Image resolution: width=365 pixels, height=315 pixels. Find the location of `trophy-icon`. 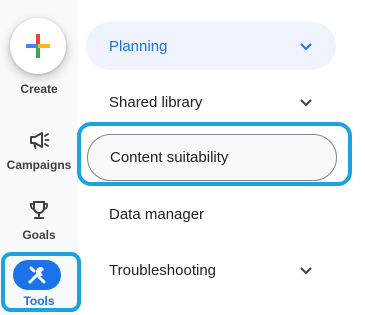

trophy-icon is located at coordinates (39, 210).